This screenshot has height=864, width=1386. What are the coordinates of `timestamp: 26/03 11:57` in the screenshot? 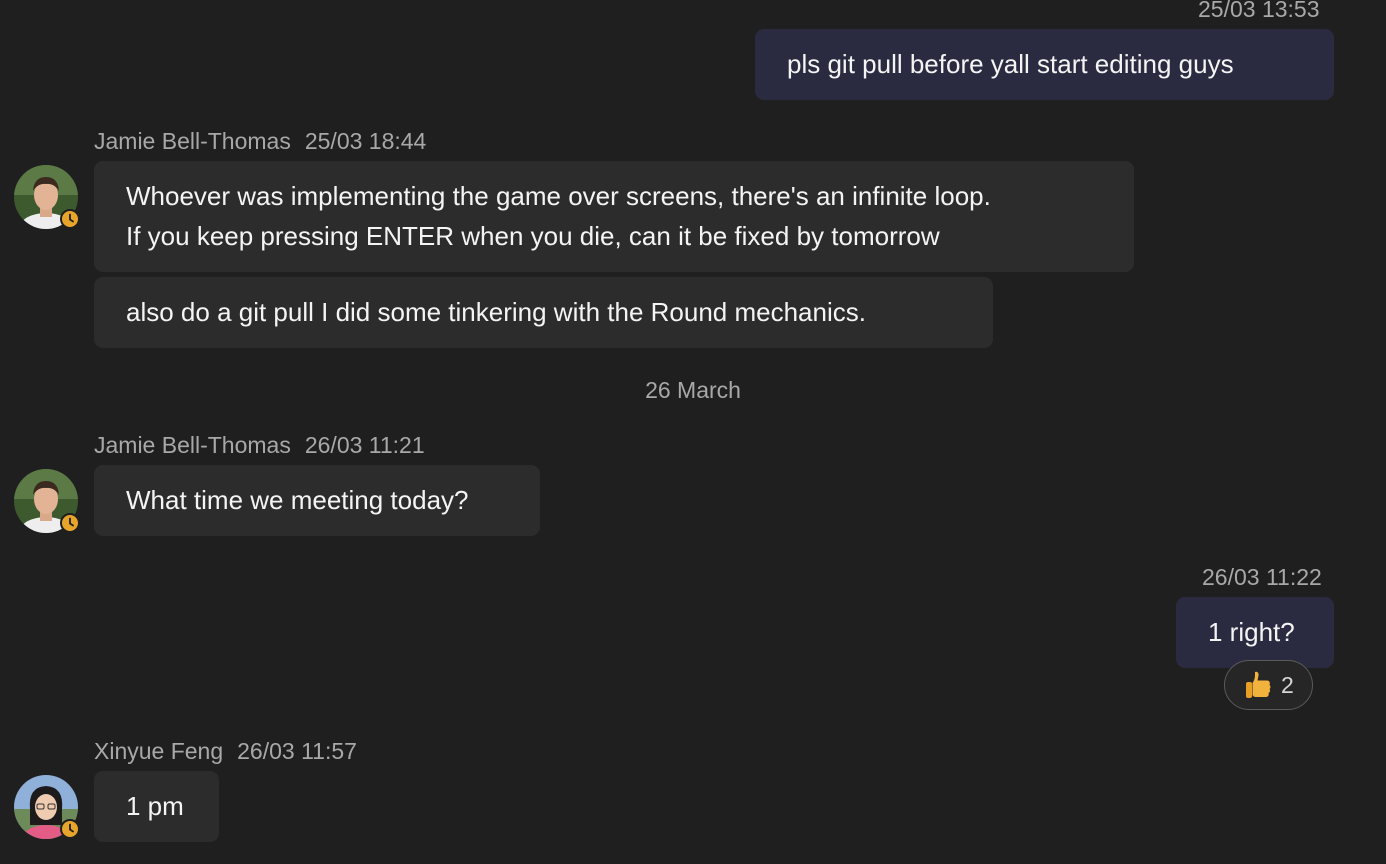 It's located at (297, 751).